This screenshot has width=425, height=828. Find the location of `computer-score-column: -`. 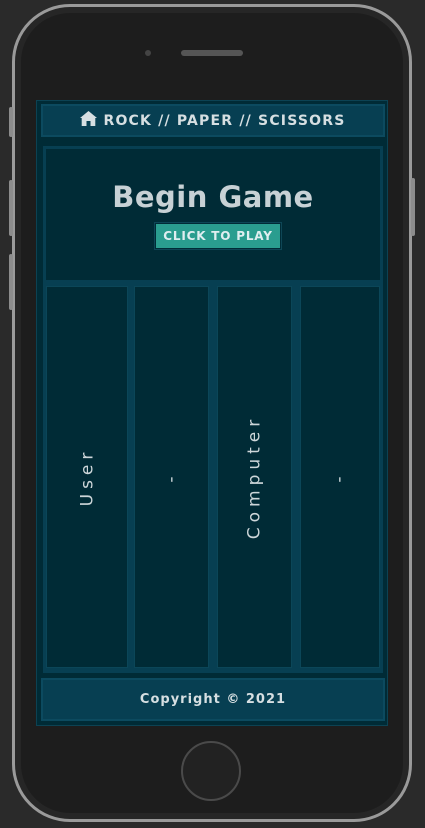

computer-score-column: - is located at coordinates (340, 477).